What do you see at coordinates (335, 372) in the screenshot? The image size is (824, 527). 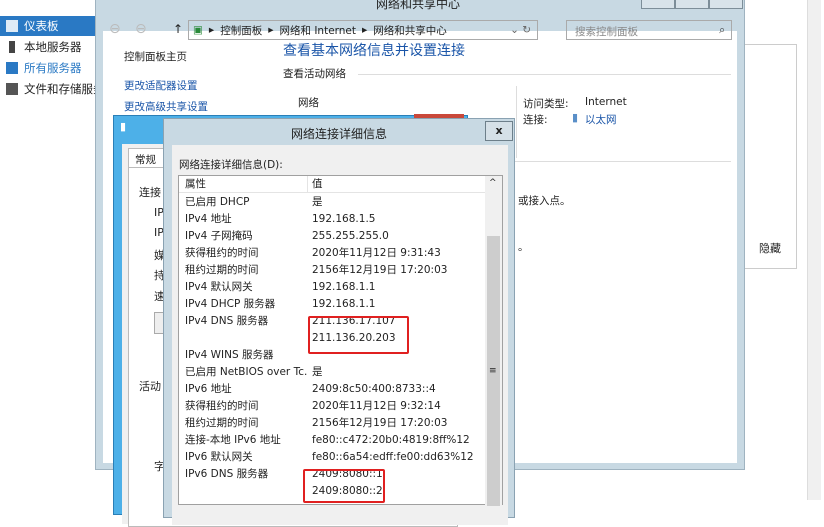 I see `list-row: 已启用 NetBIOS over Tc... 是` at bounding box center [335, 372].